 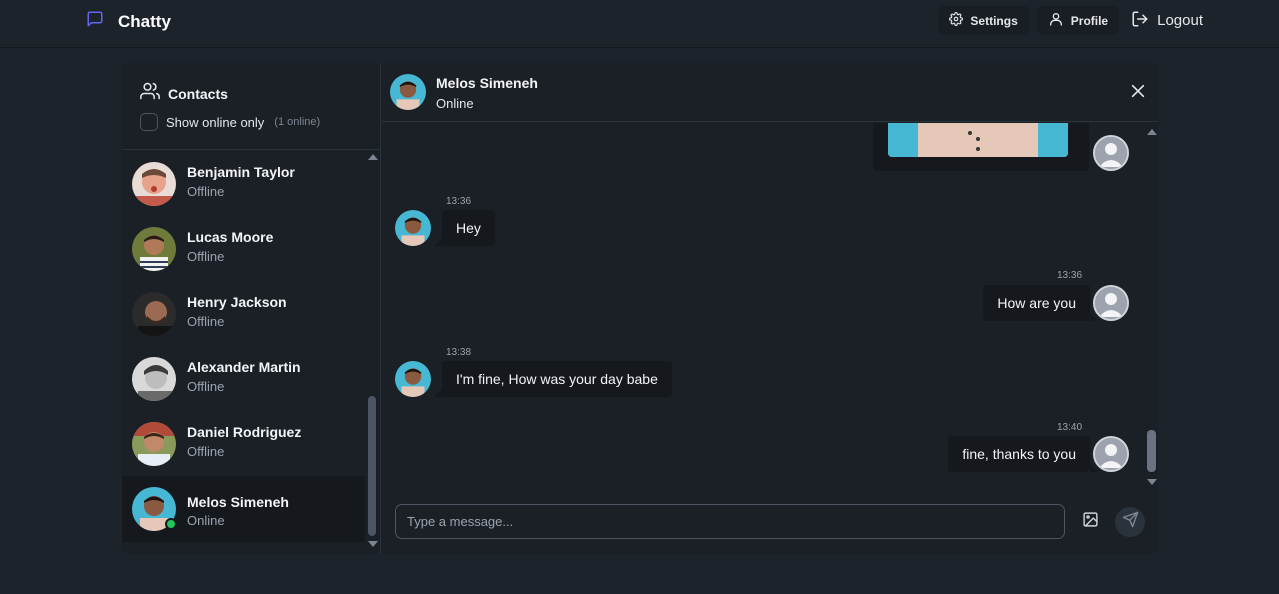 What do you see at coordinates (243, 379) in the screenshot?
I see `contact-item: Alexander Martin Offline` at bounding box center [243, 379].